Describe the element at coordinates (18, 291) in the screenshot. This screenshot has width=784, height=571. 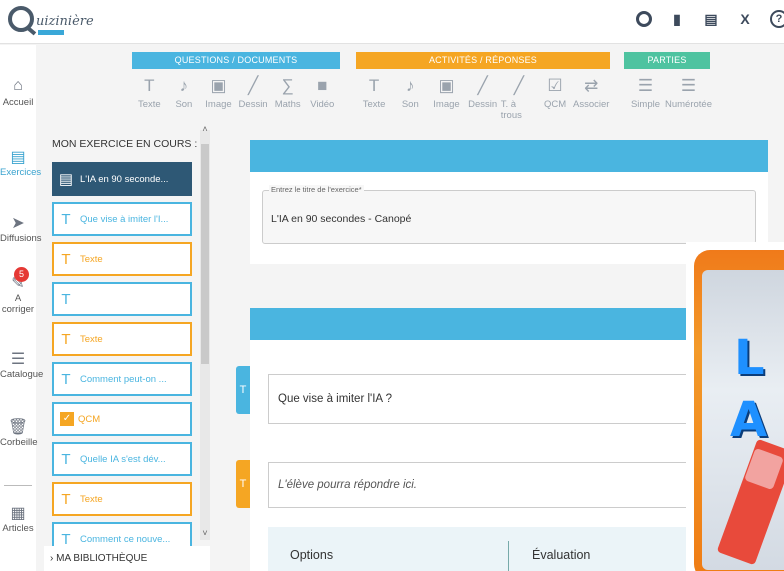
I see `nav-item-a-corriger: ✎ A corriger 5` at that location.